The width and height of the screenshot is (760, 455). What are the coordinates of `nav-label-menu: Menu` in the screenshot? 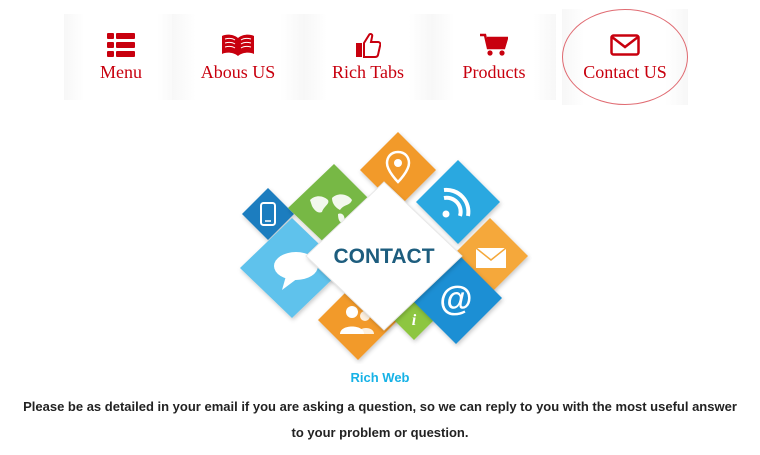 It's located at (121, 71).